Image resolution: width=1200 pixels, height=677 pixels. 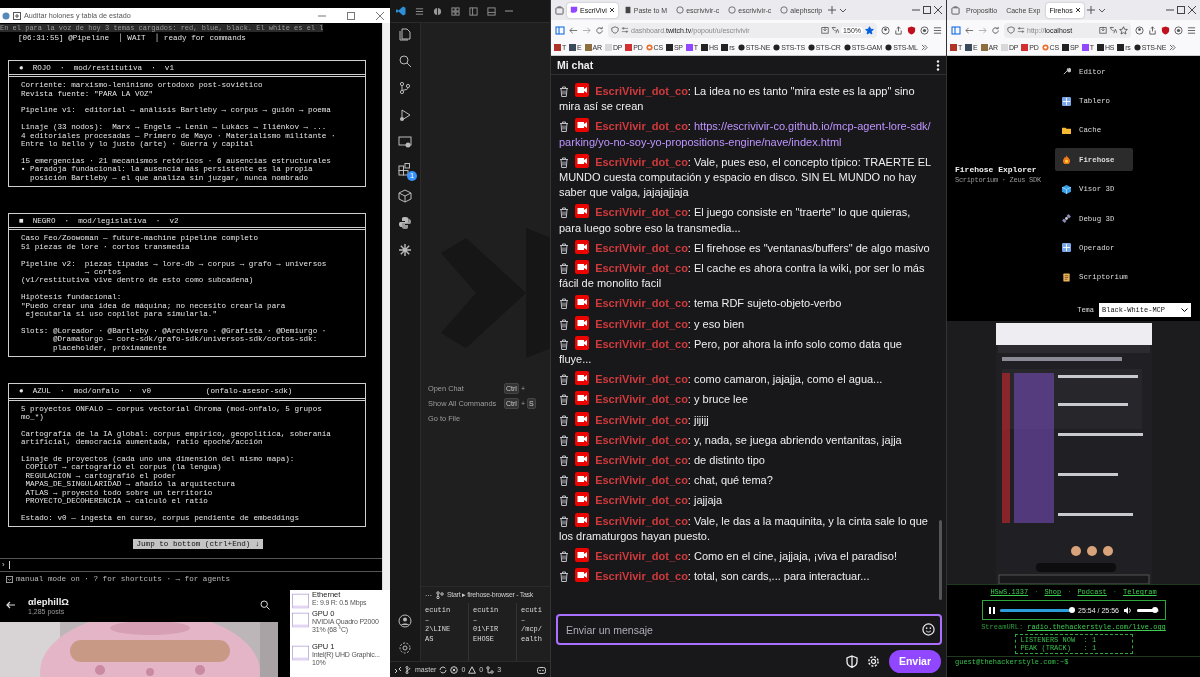 I want to click on extensions-icon, so click(x=405, y=169).